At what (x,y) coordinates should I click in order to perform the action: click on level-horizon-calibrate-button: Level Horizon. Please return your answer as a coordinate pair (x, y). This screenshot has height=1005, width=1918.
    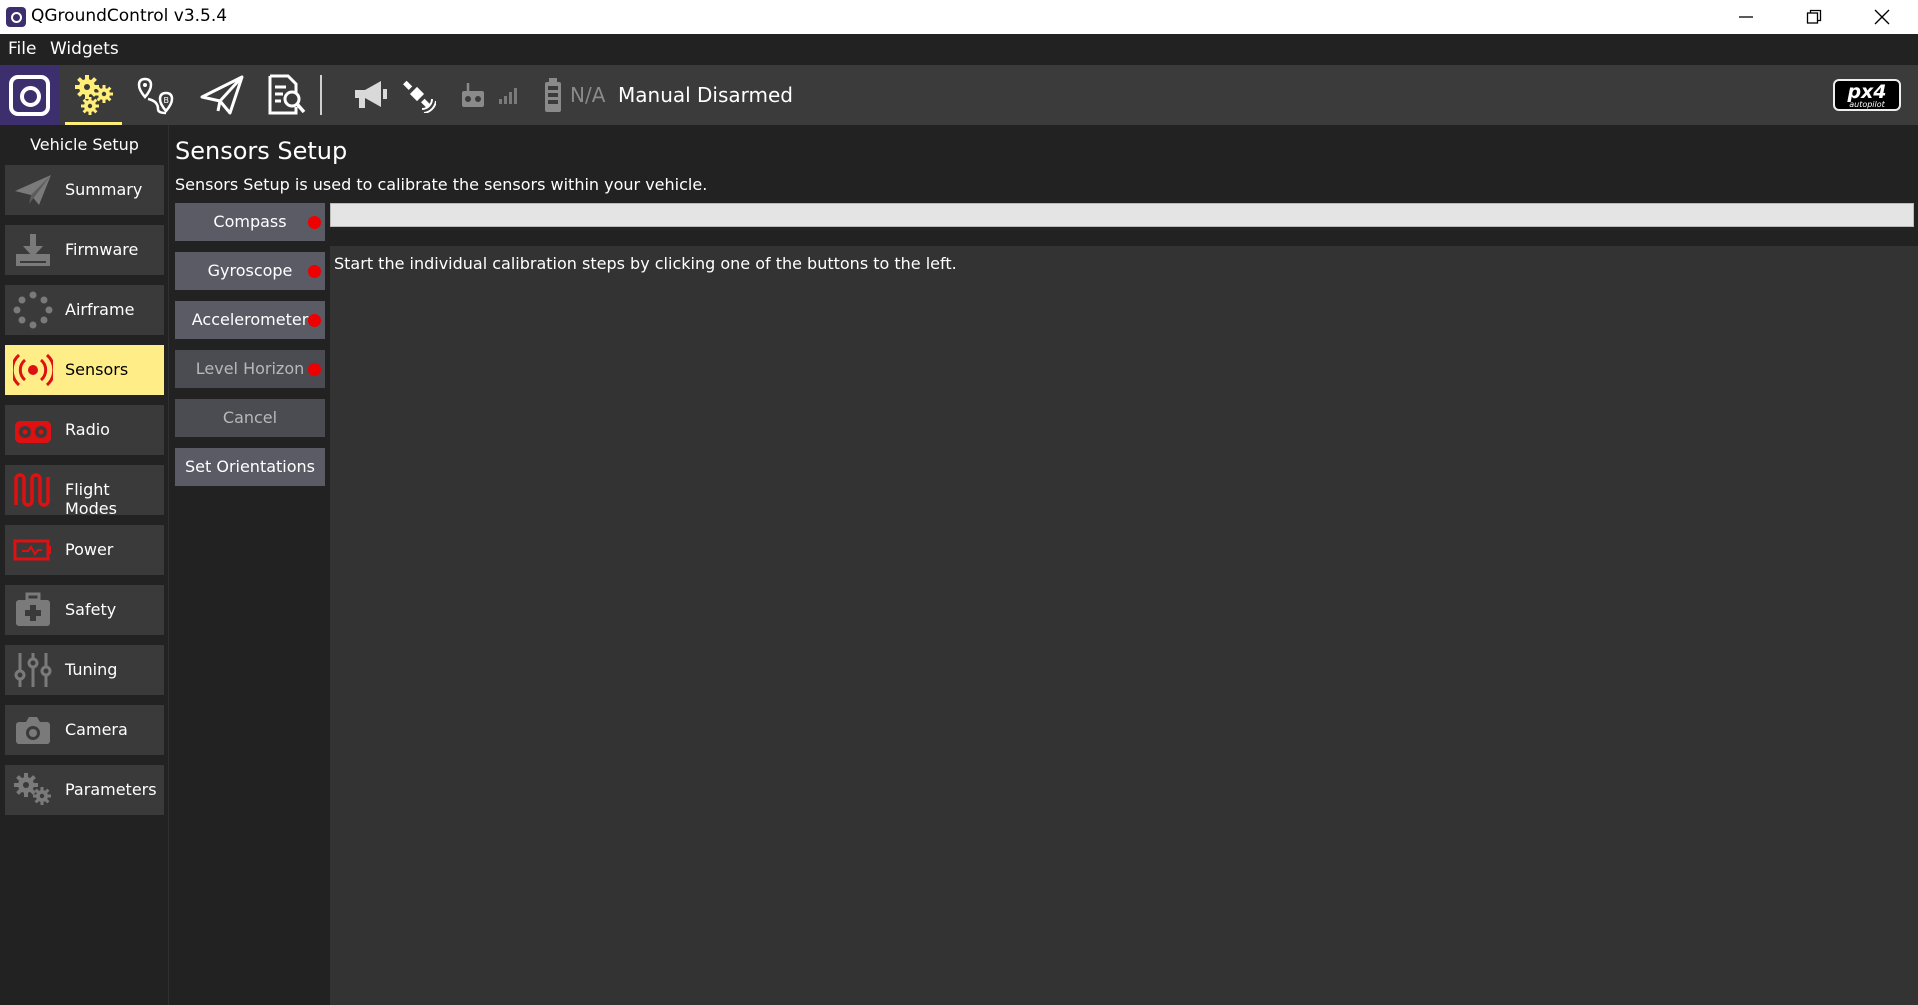
    Looking at the image, I should click on (250, 369).